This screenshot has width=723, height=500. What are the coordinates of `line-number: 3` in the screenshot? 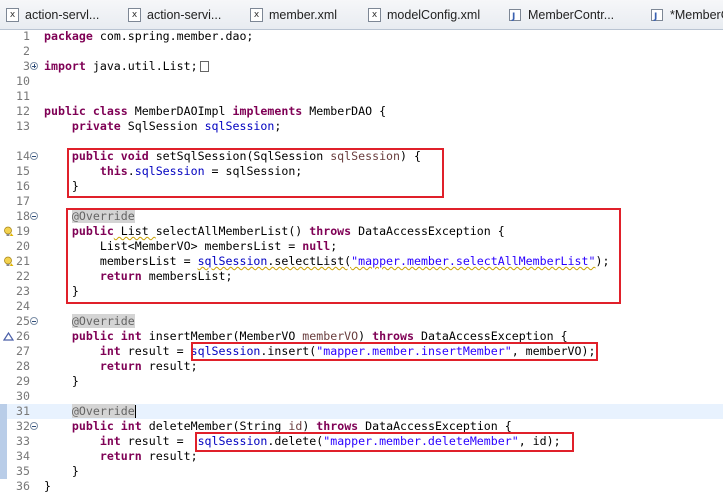 It's located at (26, 66).